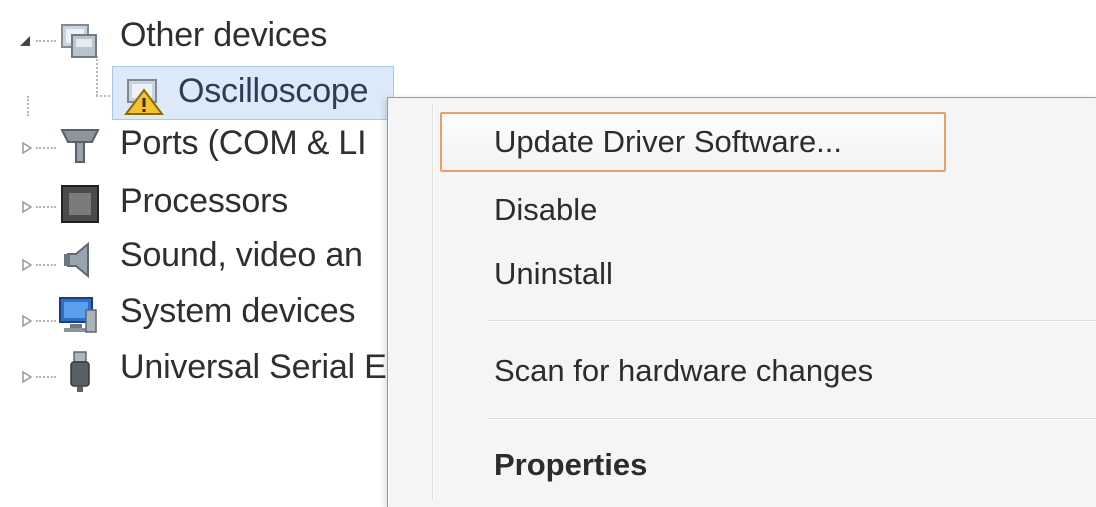 This screenshot has width=1096, height=507. What do you see at coordinates (237, 311) in the screenshot?
I see `tree-item-system-devices: System devices` at bounding box center [237, 311].